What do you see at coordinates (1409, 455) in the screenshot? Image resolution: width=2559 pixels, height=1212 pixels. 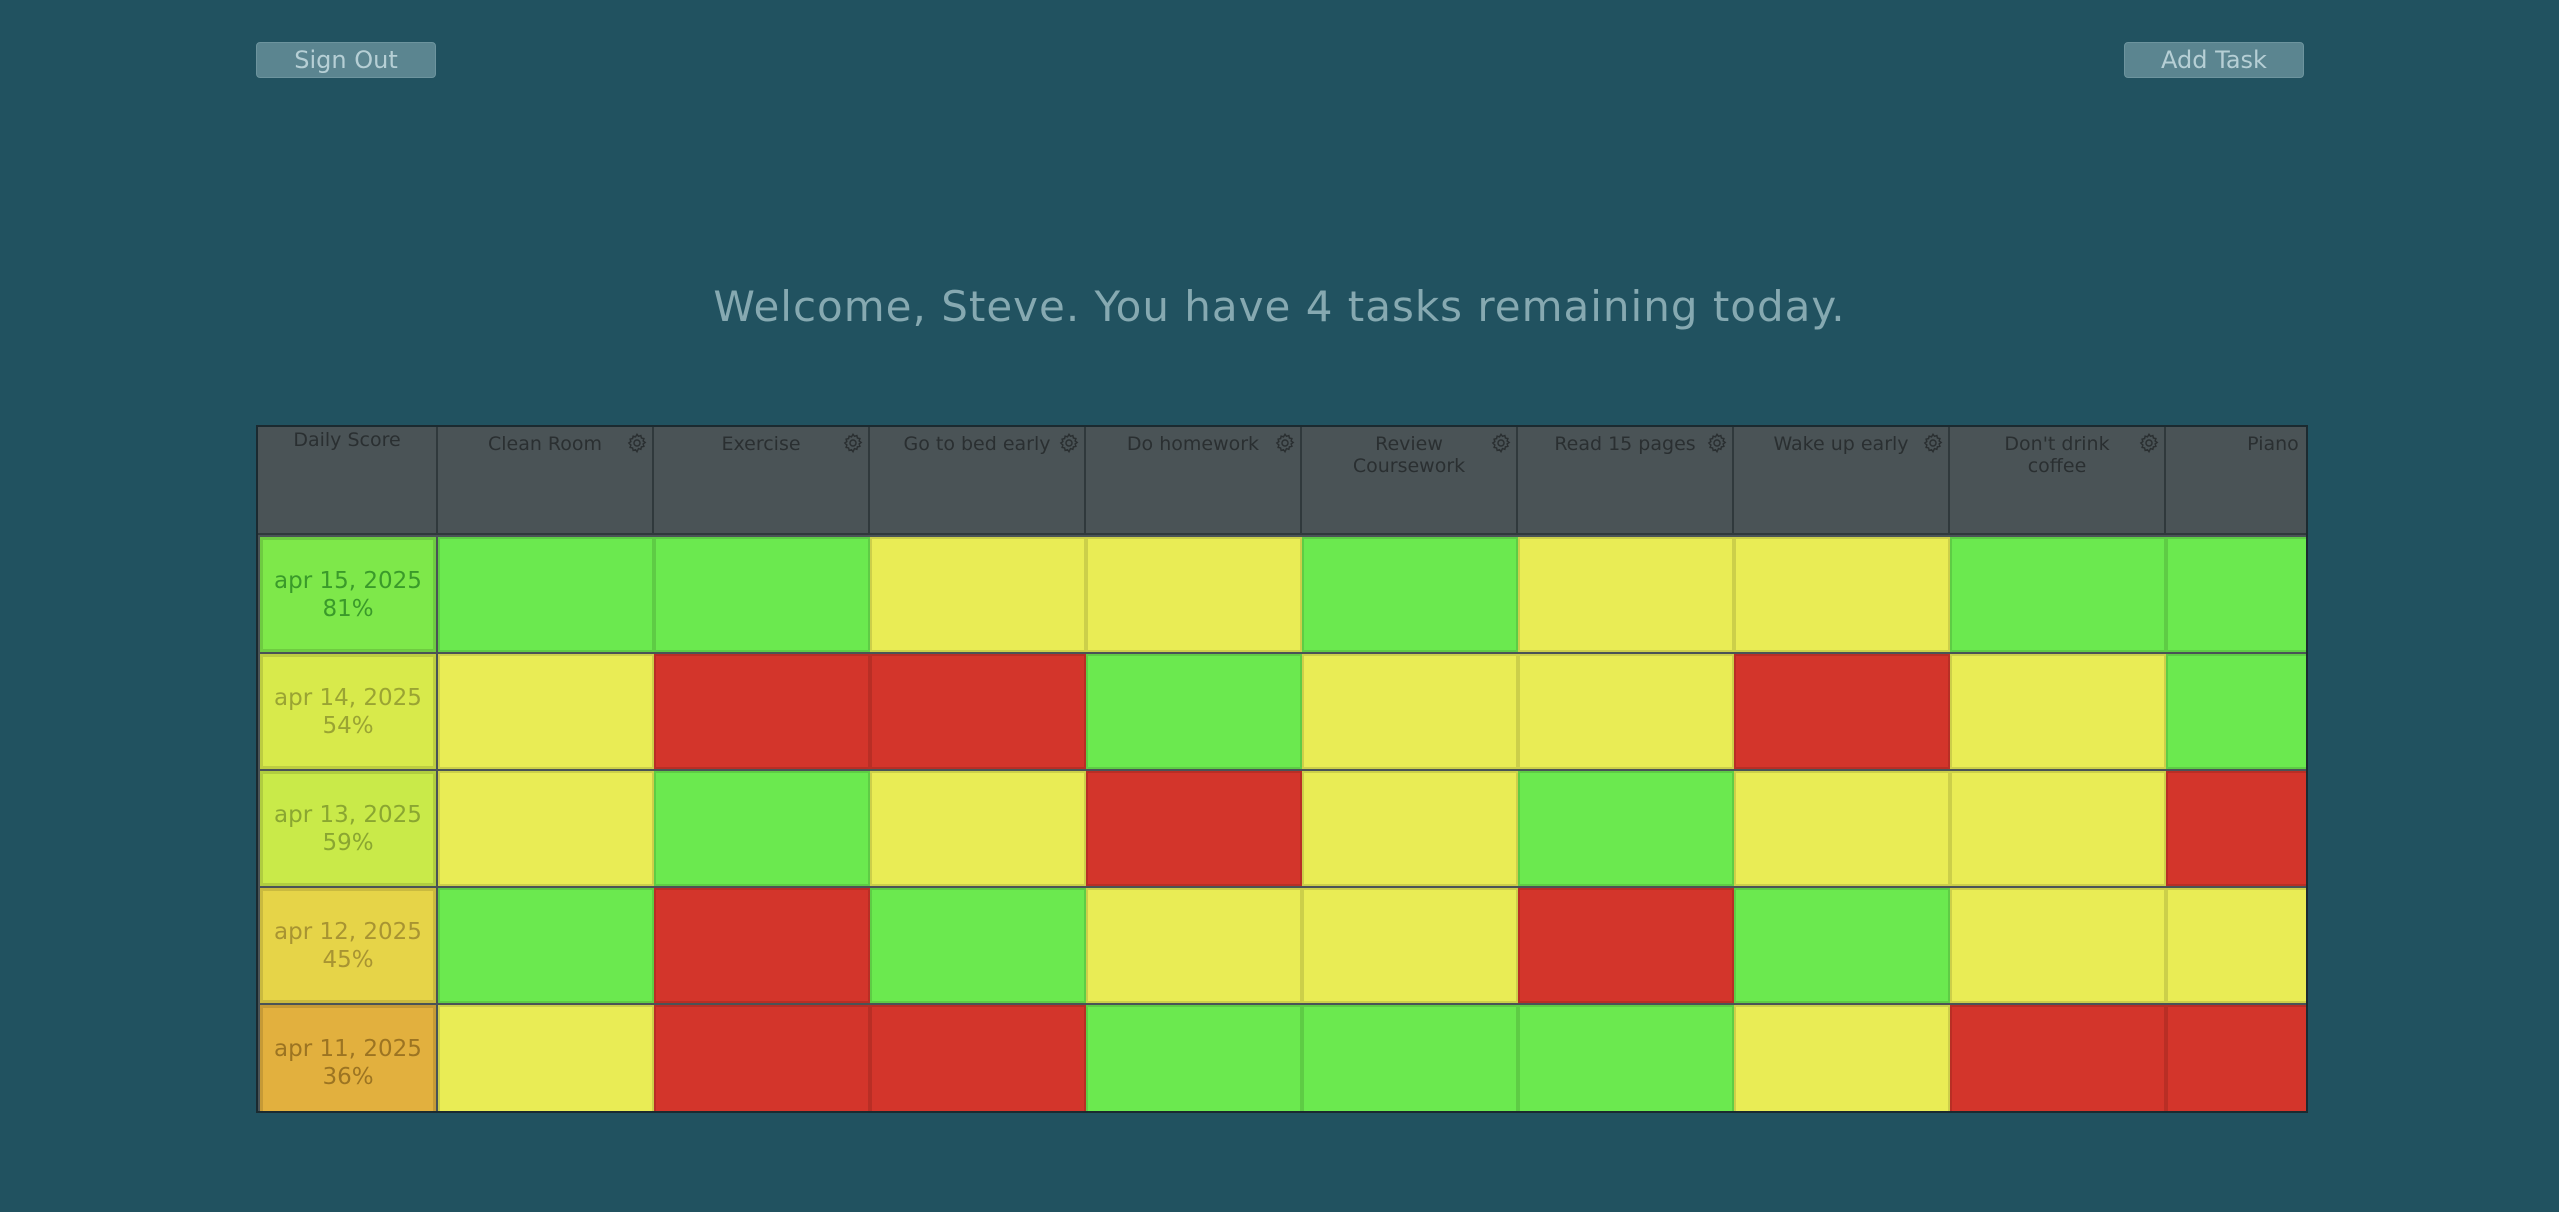 I see `task-name: Review Coursework` at bounding box center [1409, 455].